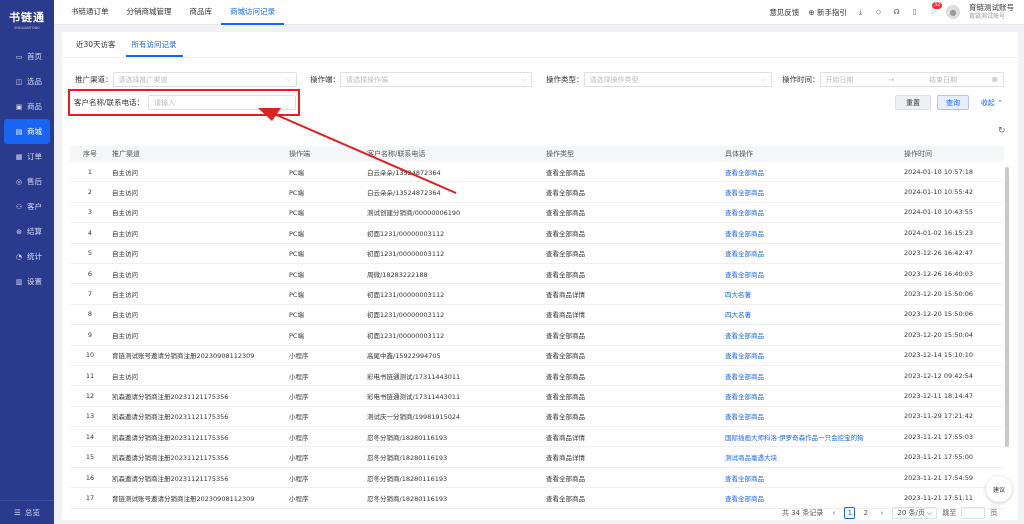  What do you see at coordinates (896, 12) in the screenshot?
I see `headset-icon: ☊` at bounding box center [896, 12].